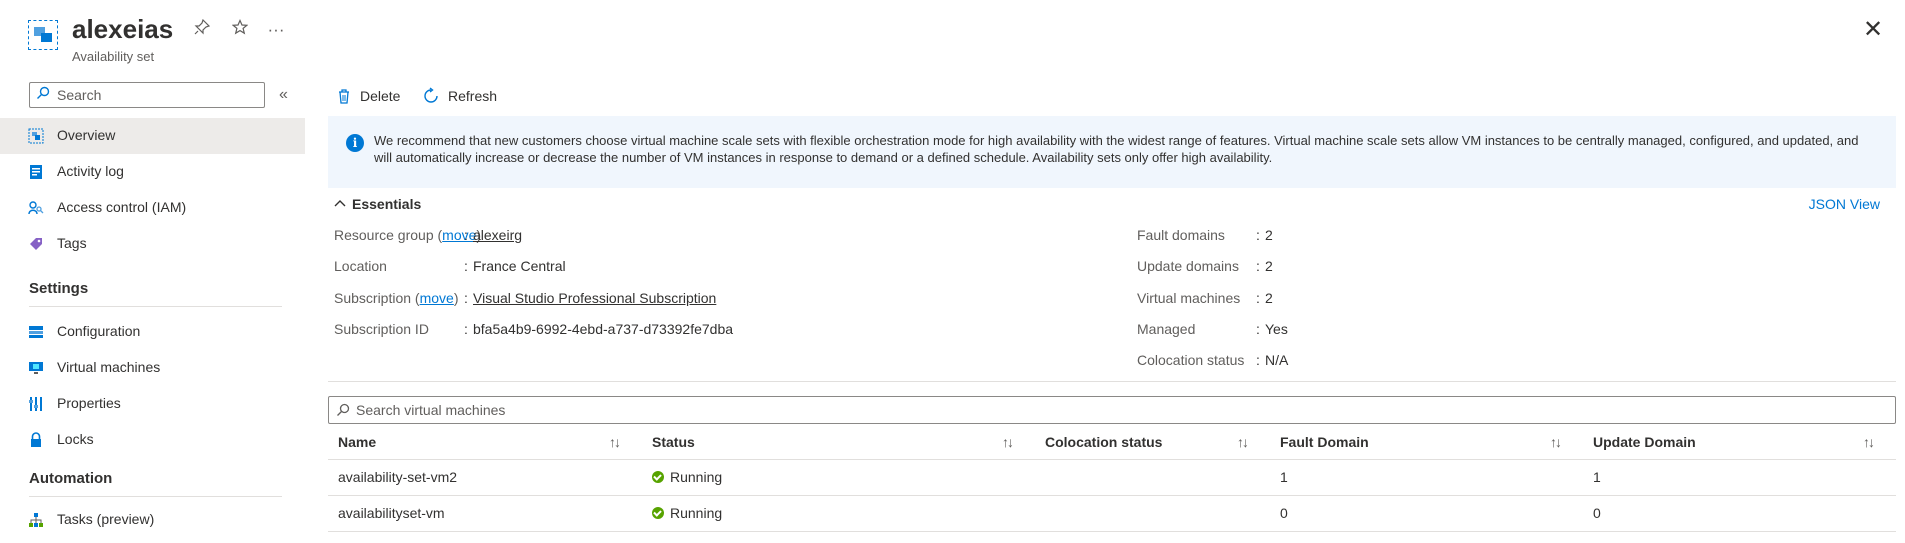 The height and width of the screenshot is (543, 1905). What do you see at coordinates (1166, 329) in the screenshot?
I see `managed-label: Managed` at bounding box center [1166, 329].